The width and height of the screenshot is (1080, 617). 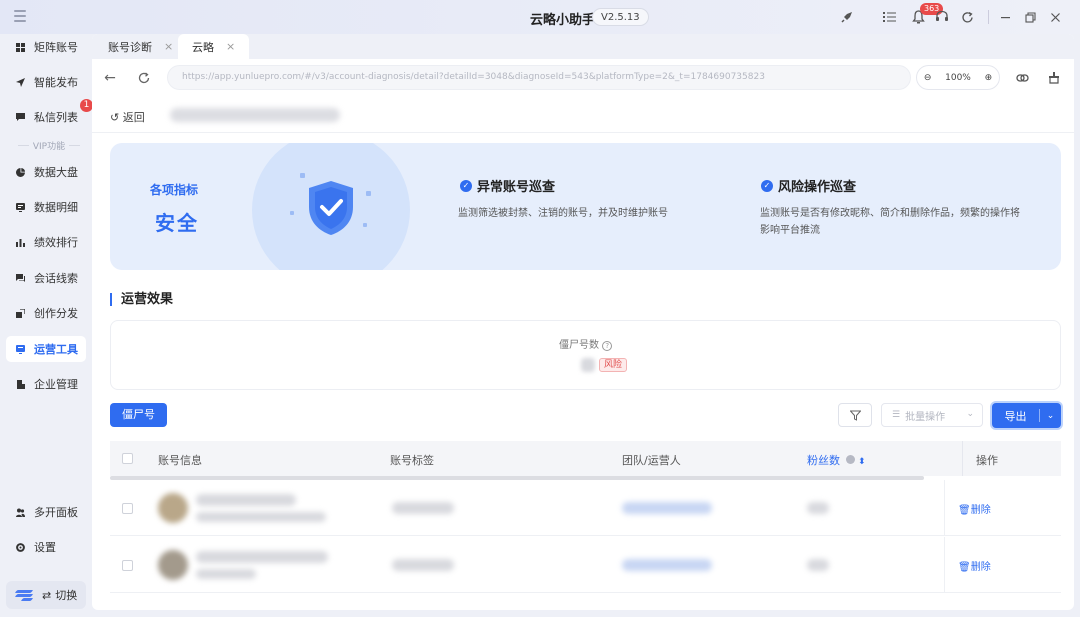 What do you see at coordinates (20, 16) in the screenshot?
I see `menu-icon` at bounding box center [20, 16].